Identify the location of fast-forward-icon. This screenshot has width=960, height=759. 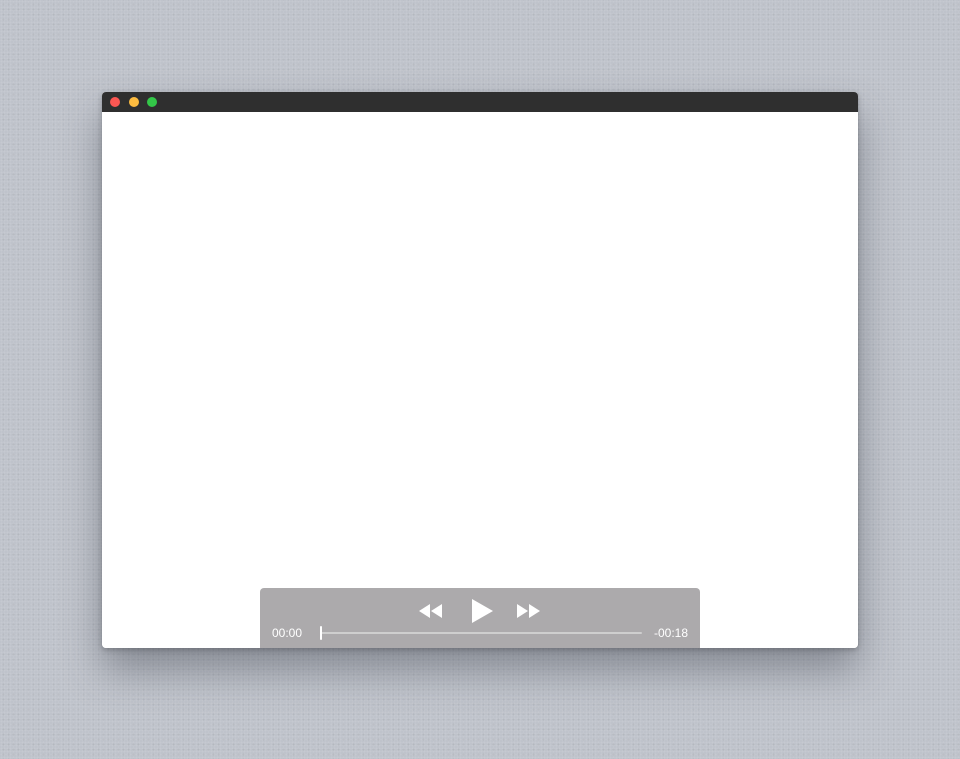
(528, 611).